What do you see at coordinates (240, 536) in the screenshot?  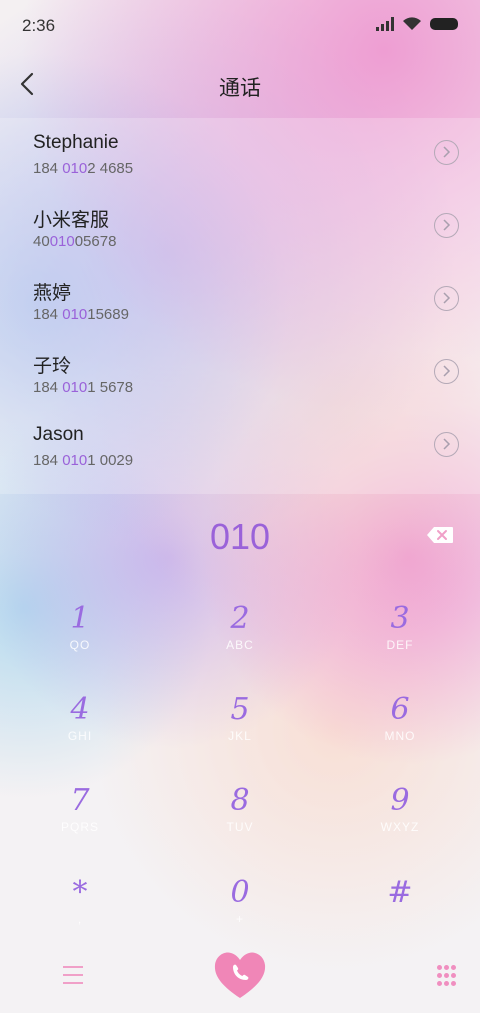 I see `dialed-number-display: 010` at bounding box center [240, 536].